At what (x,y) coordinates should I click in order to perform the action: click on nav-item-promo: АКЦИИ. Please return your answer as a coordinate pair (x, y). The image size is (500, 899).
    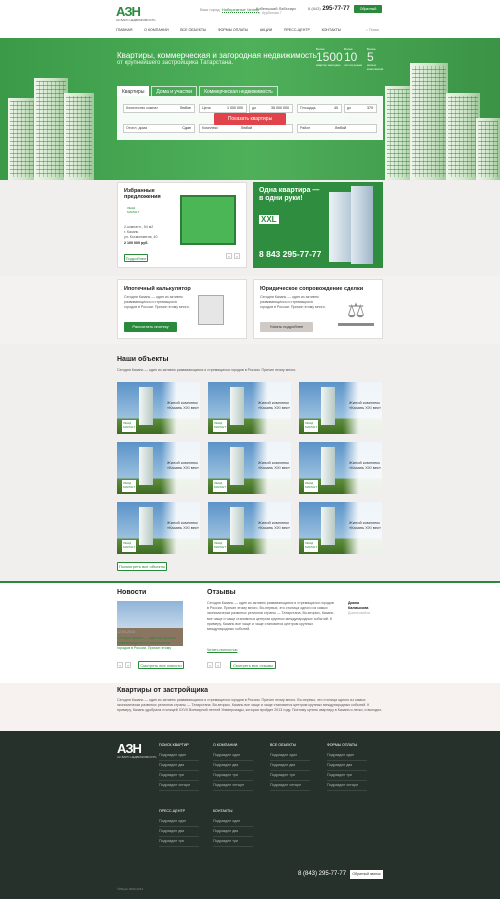
    Looking at the image, I should click on (266, 32).